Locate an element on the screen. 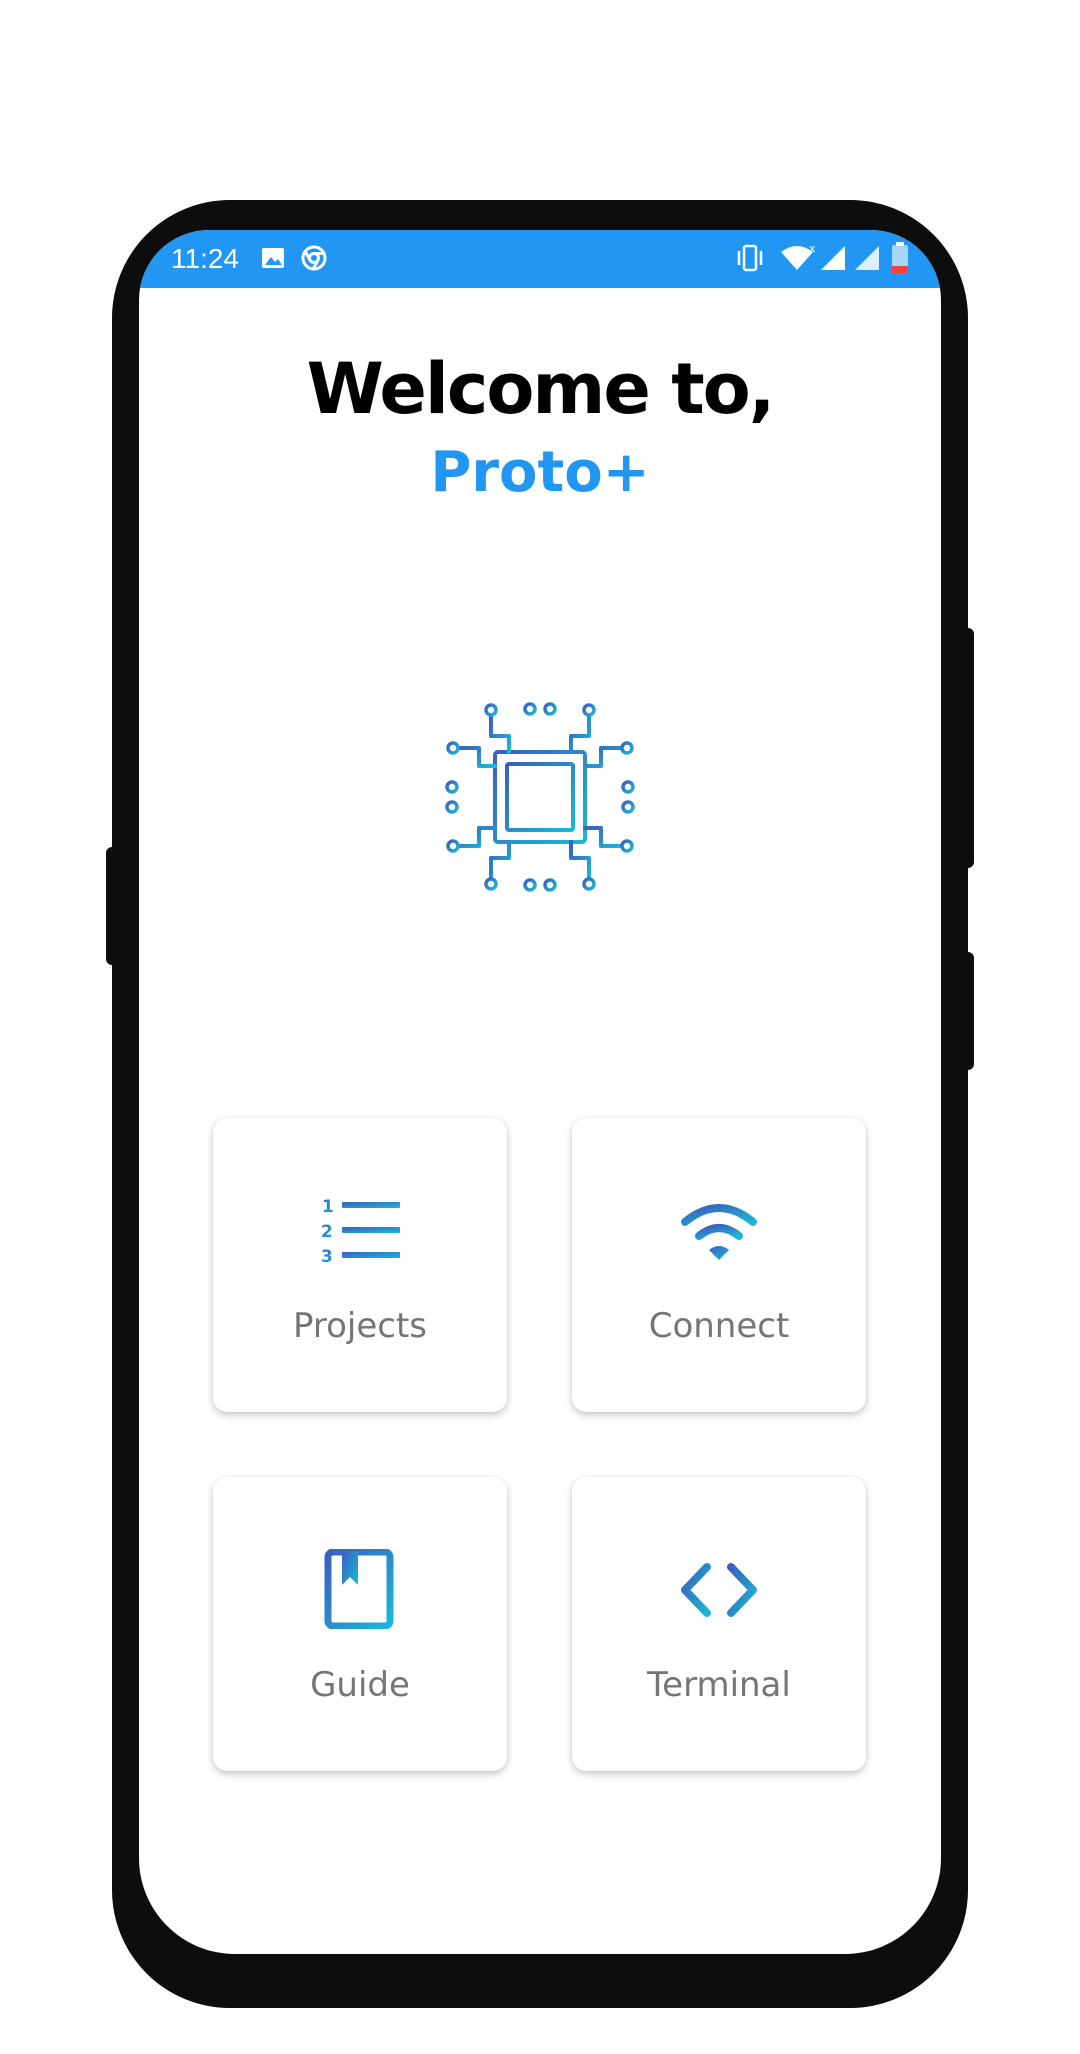 The image size is (1080, 2054). image-icon is located at coordinates (273, 258).